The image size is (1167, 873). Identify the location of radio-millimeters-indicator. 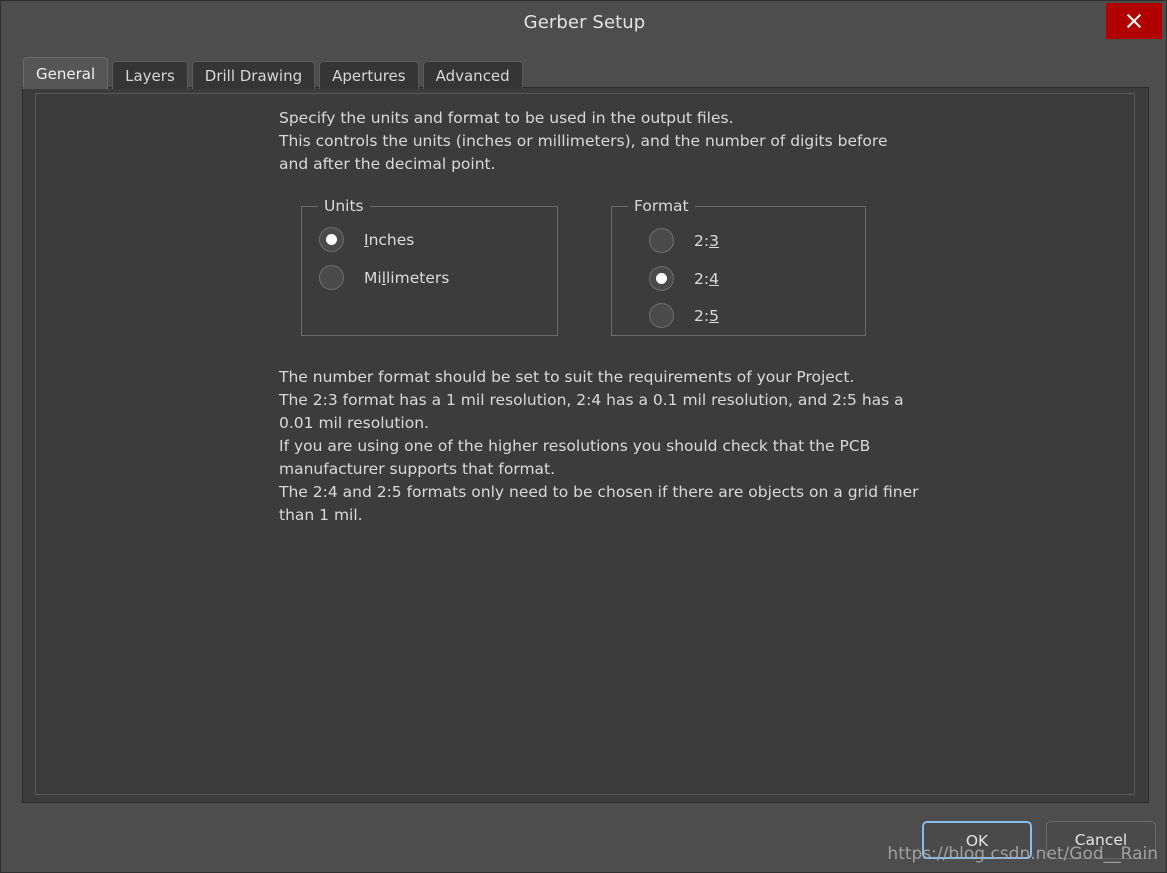
(331, 277).